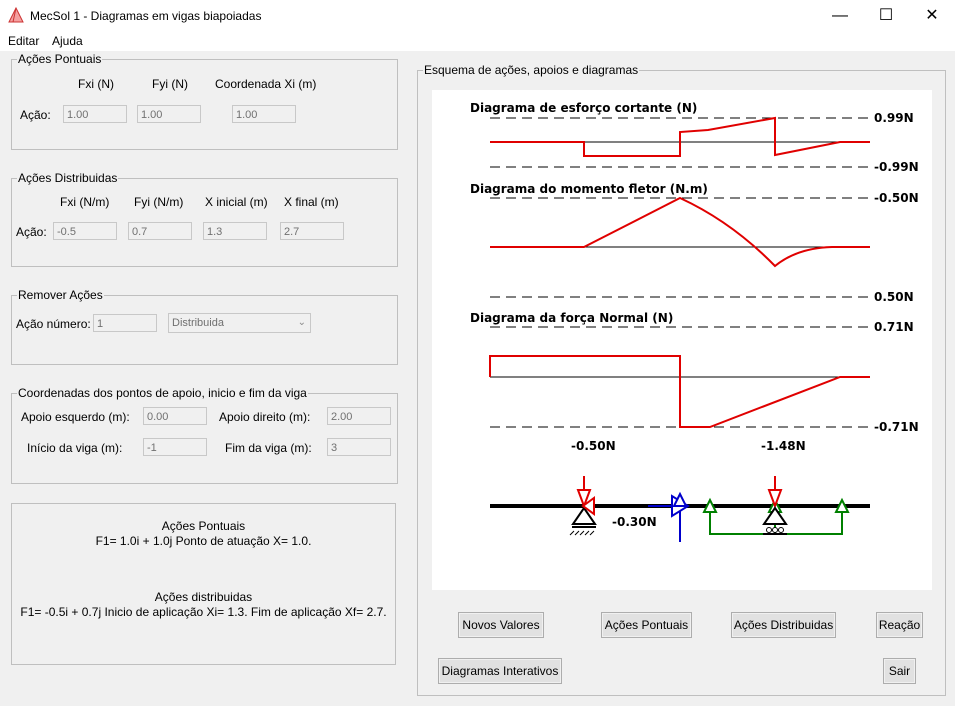 This screenshot has width=955, height=706. Describe the element at coordinates (359, 416) in the screenshot. I see `right-support-field: 2.00` at that location.